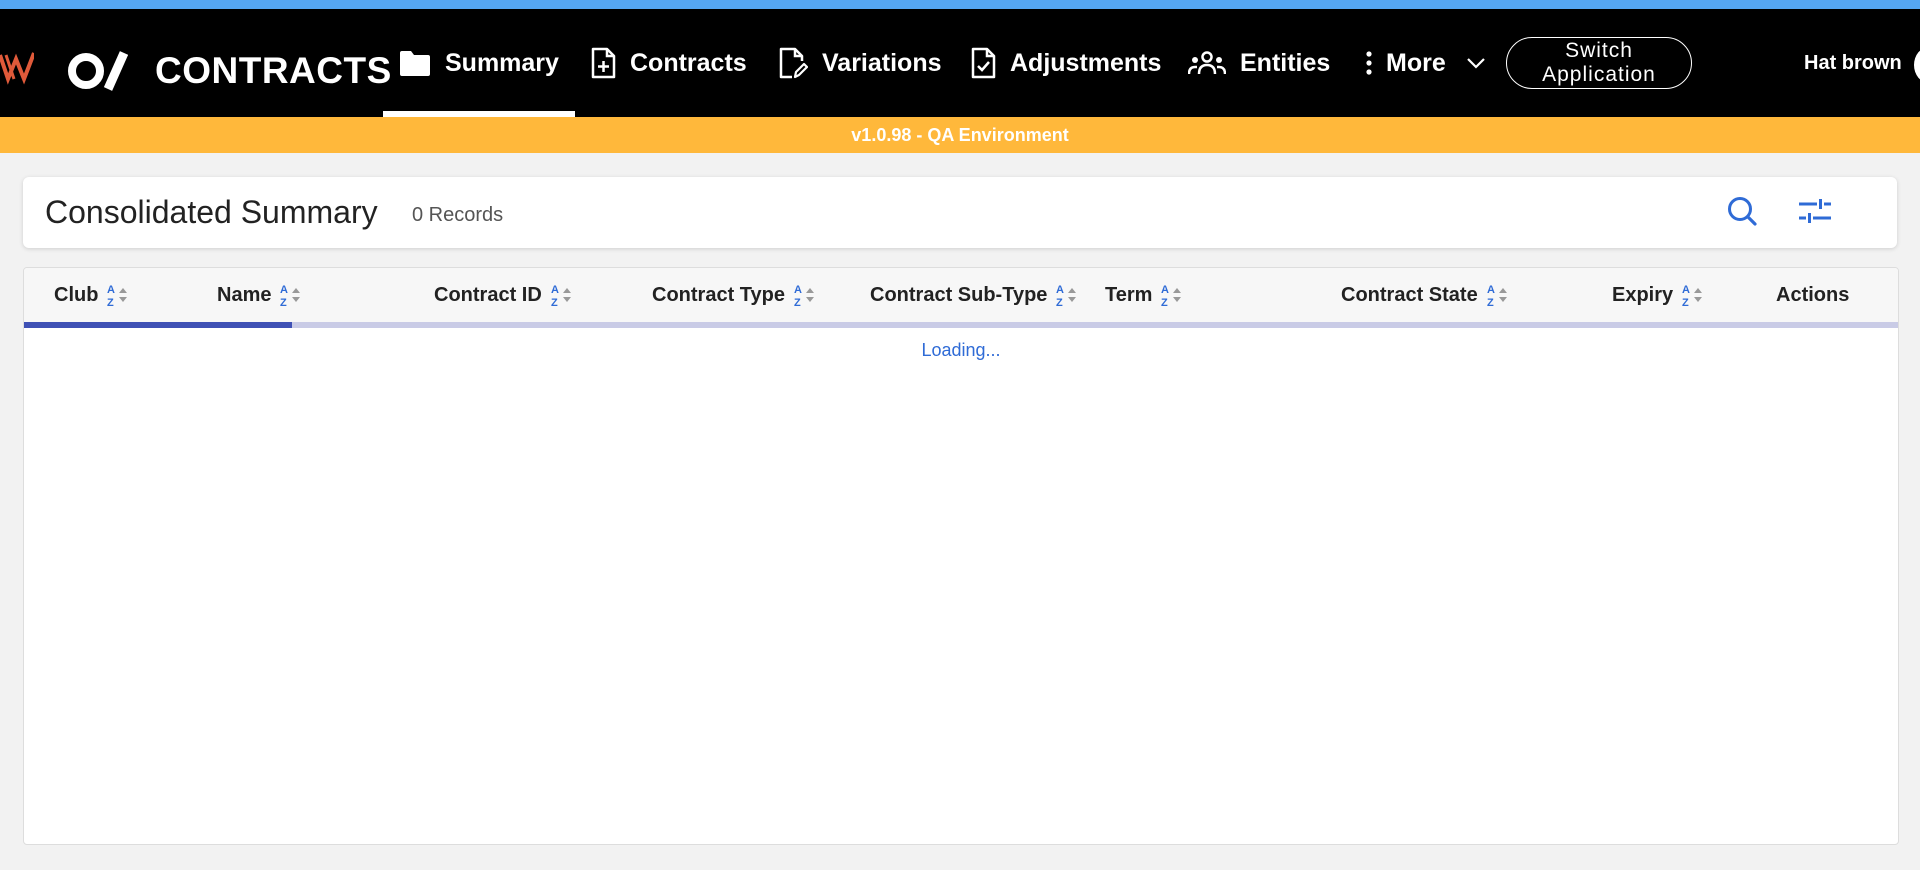 Image resolution: width=1920 pixels, height=870 pixels. Describe the element at coordinates (1369, 63) in the screenshot. I see `more-vertical-icon` at that location.